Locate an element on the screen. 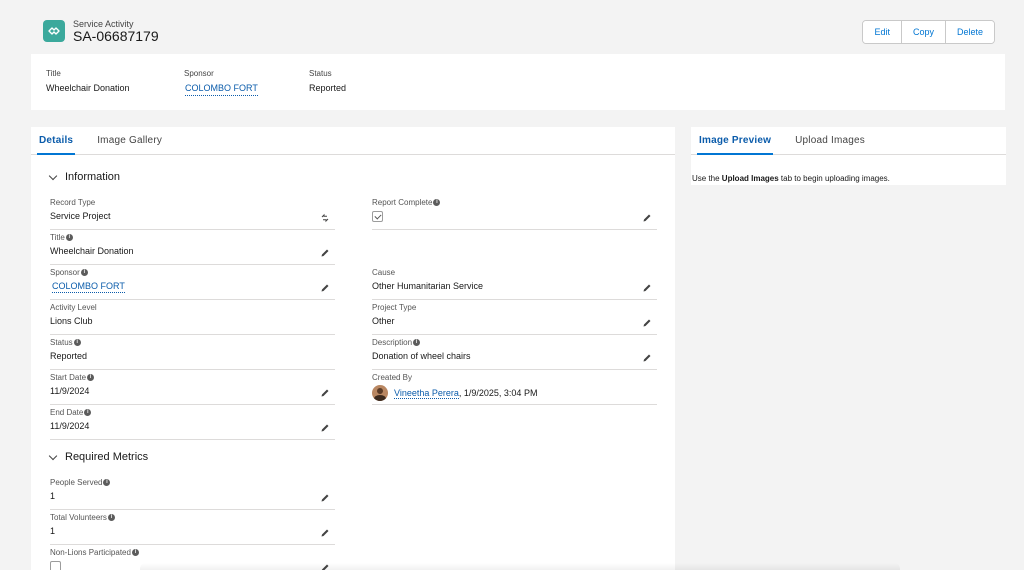 This screenshot has width=1024, height=570. highlight-sponsor-label: Sponsor is located at coordinates (199, 73).